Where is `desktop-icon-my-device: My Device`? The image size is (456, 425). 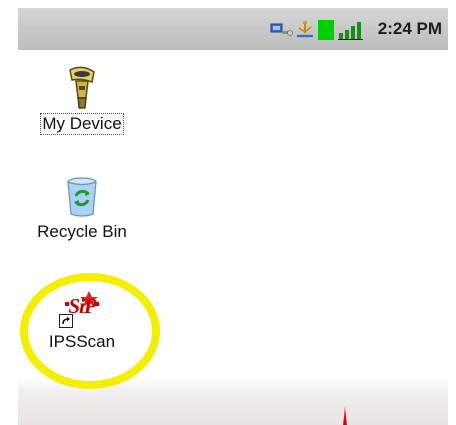
desktop-icon-my-device: My Device is located at coordinates (82, 99).